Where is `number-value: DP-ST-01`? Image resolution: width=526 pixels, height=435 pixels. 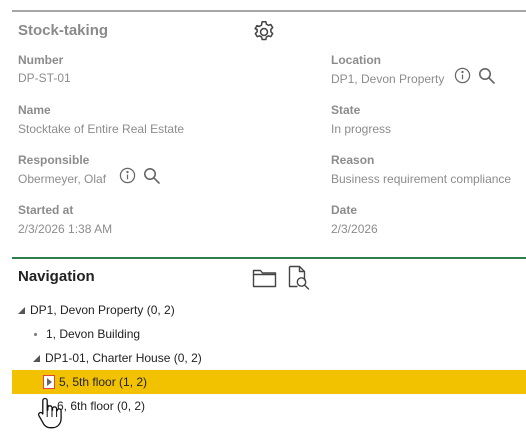
number-value: DP-ST-01 is located at coordinates (44, 78).